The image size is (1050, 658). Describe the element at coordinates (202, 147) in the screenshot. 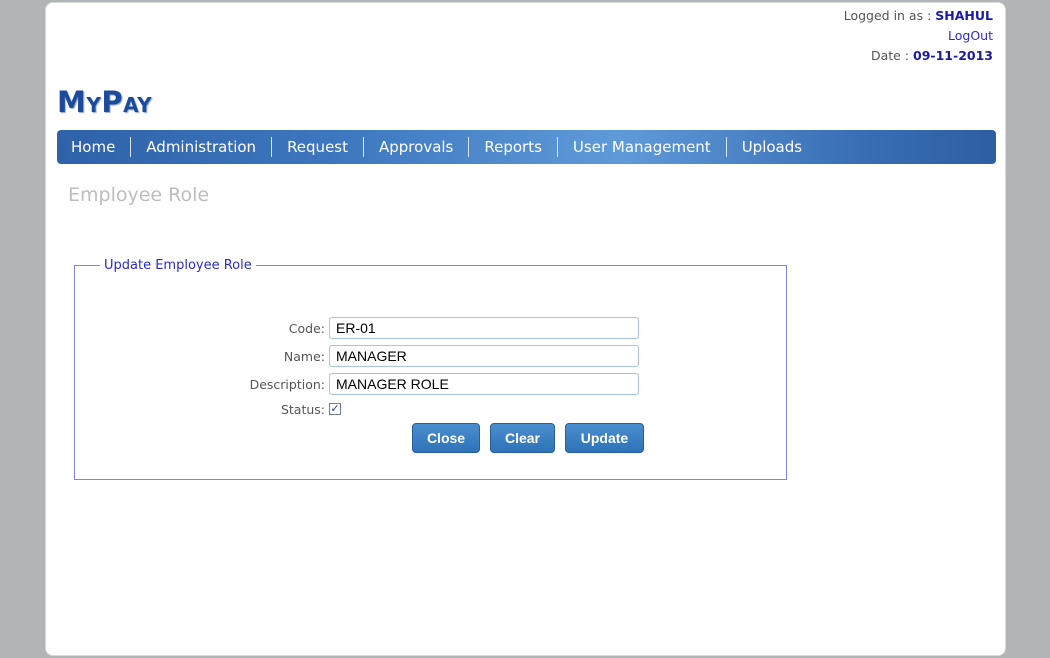

I see `nav-administration: Administration` at that location.